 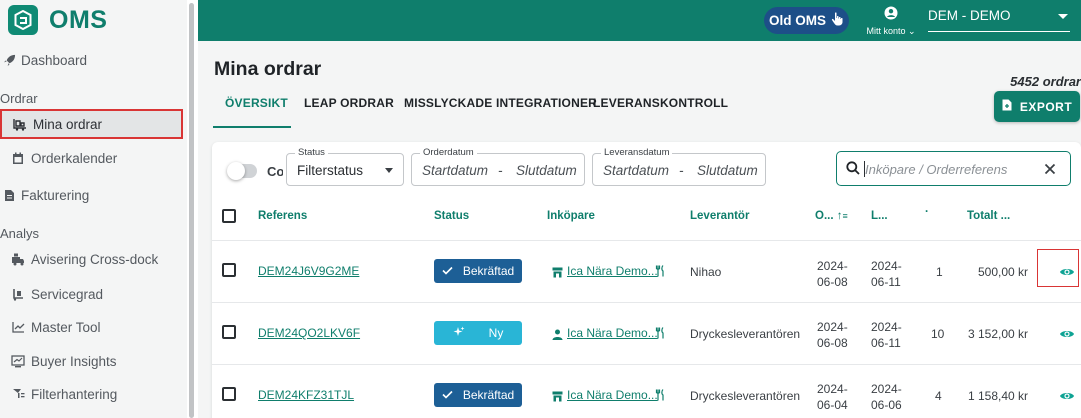 I want to click on tenant-select: DEM - DEMO, so click(x=999, y=20).